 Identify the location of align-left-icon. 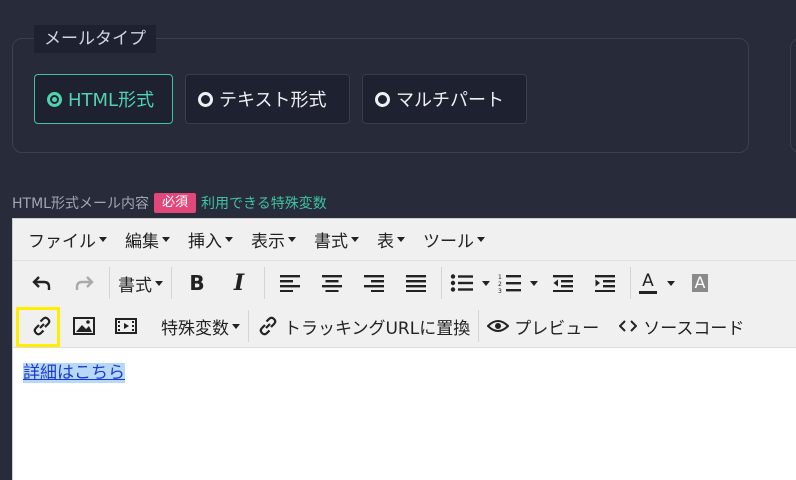
(290, 283).